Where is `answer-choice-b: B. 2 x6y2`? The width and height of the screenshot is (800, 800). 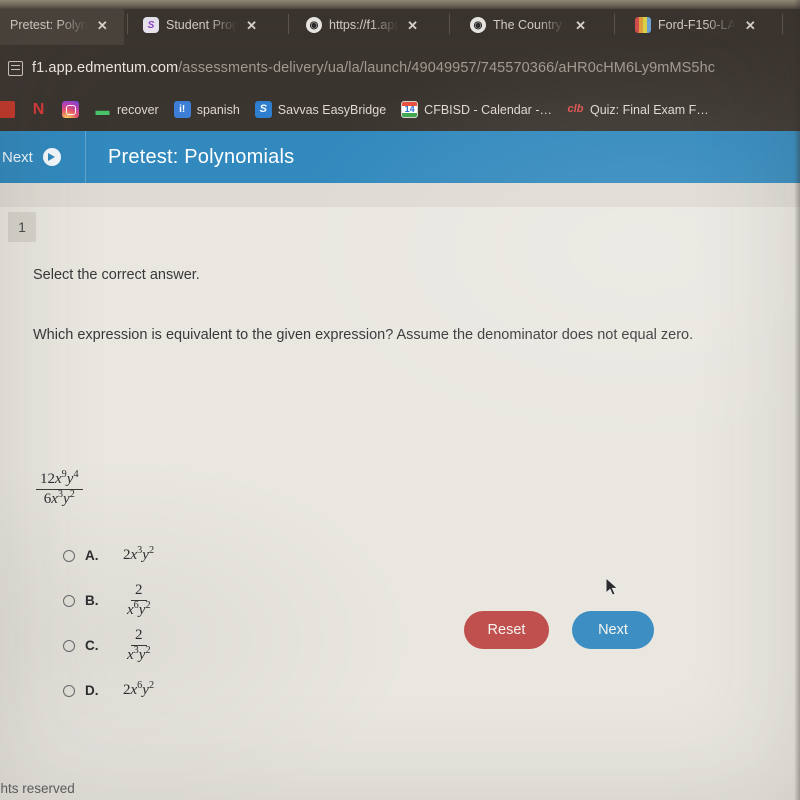 answer-choice-b: B. 2 x6y2 is located at coordinates (109, 600).